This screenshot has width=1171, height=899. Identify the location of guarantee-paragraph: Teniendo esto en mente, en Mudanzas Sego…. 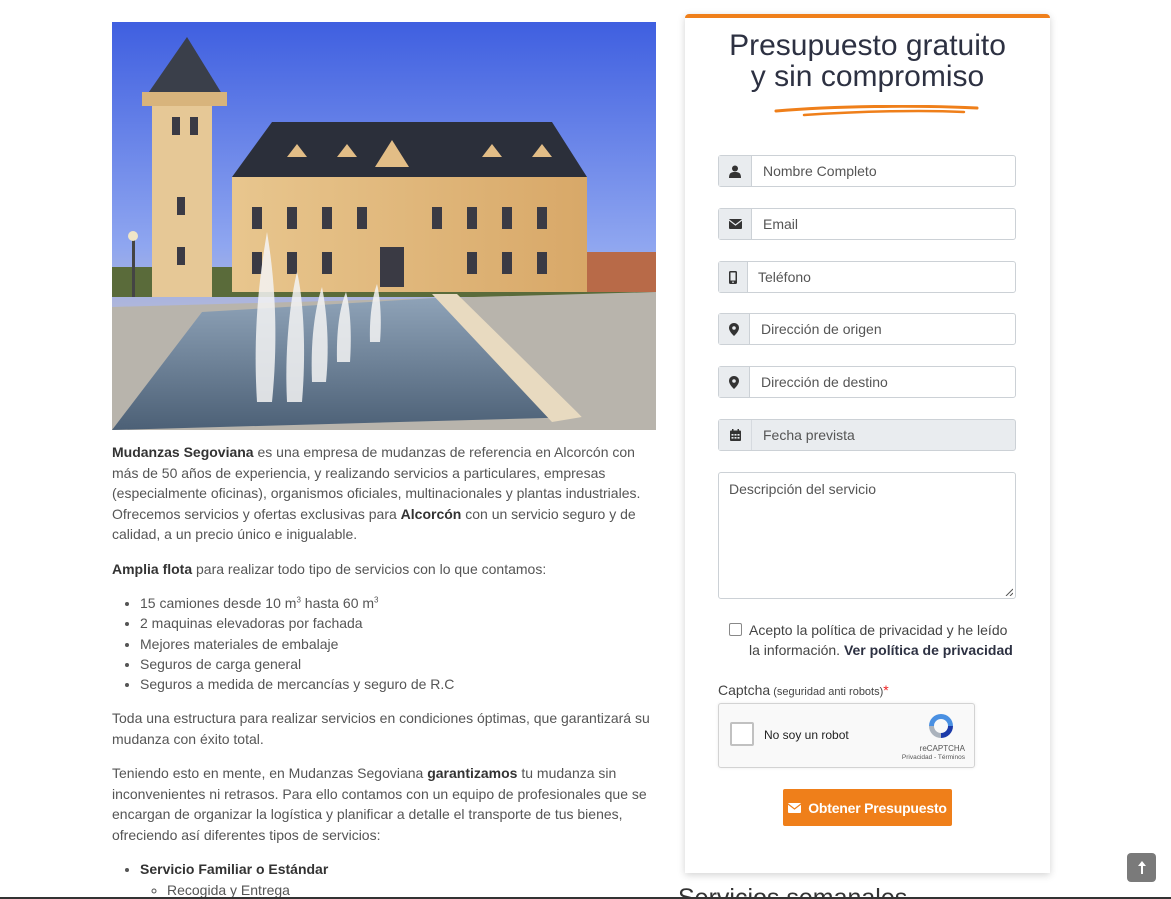
(384, 804).